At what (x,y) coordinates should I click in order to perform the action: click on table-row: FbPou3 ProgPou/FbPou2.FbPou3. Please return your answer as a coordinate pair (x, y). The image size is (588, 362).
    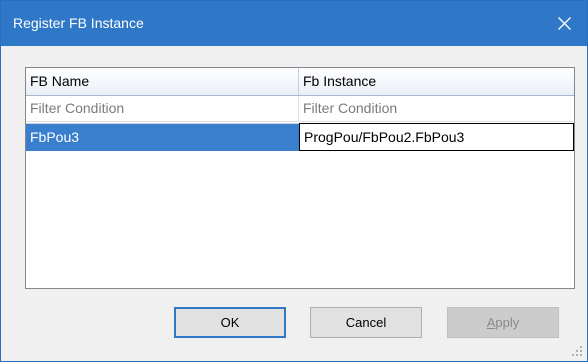
    Looking at the image, I should click on (300, 137).